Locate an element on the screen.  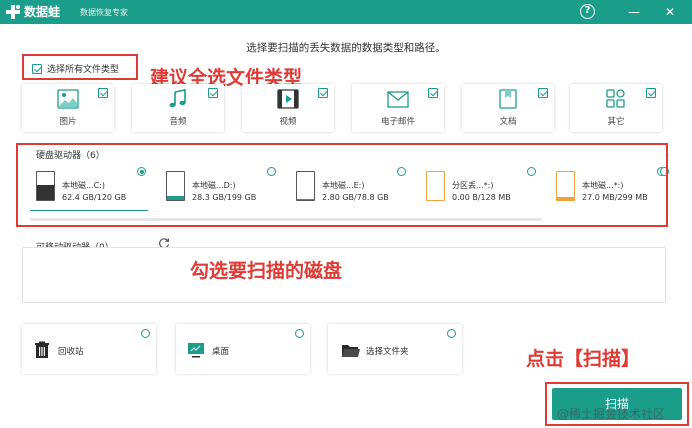
location-label: 回收站 is located at coordinates (71, 352).